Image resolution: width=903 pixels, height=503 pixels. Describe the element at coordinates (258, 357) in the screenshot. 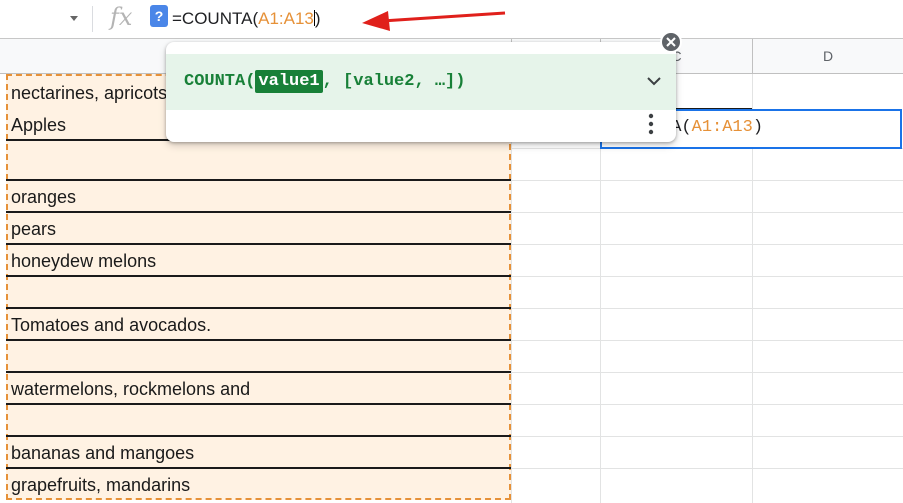

I see `cell-a9` at that location.